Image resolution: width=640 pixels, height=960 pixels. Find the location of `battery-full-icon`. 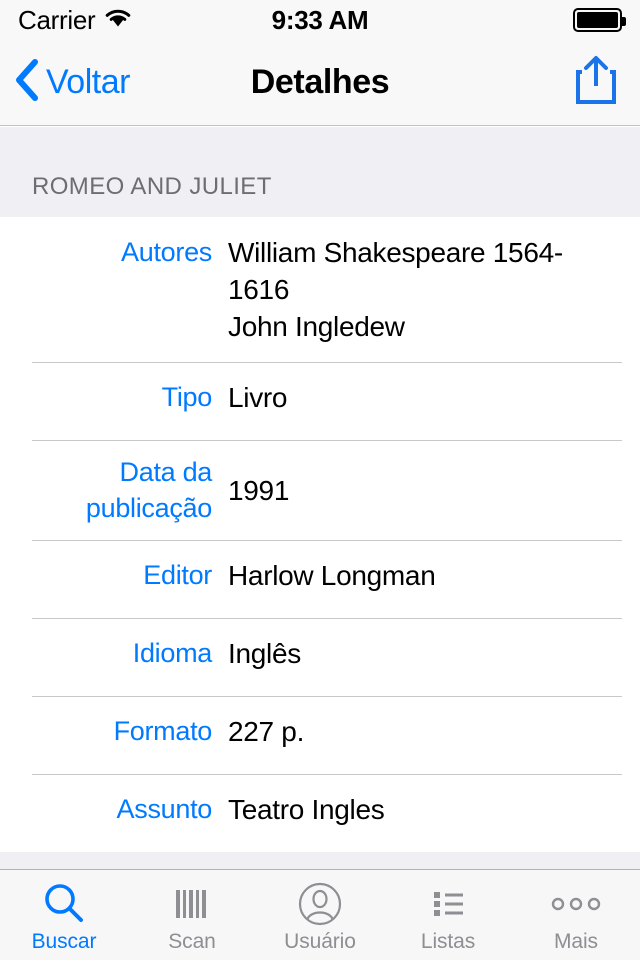

battery-full-icon is located at coordinates (599, 20).